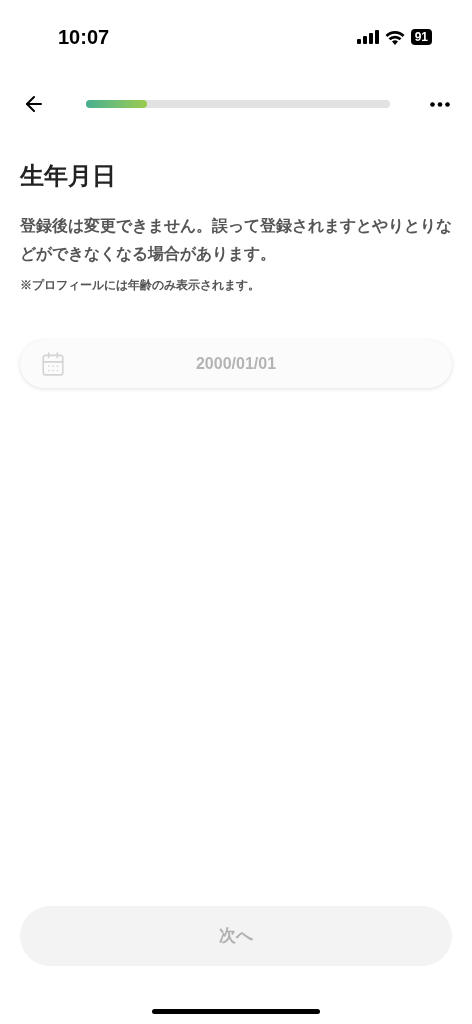  I want to click on note-text: ※プロフィールには年齢のみ表示されます。, so click(140, 285).